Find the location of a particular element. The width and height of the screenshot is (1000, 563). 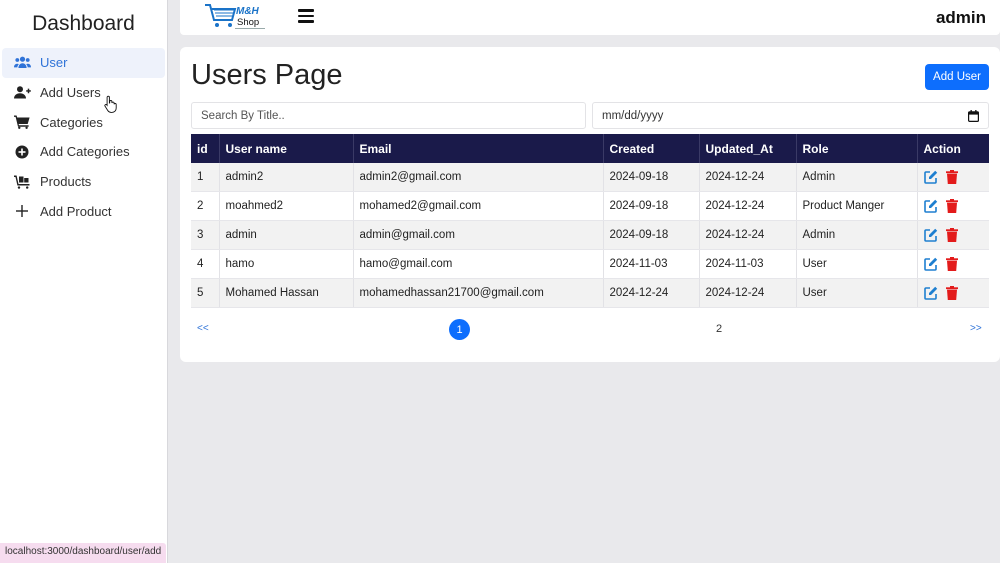

sidebar-item-label: Add Categories is located at coordinates (85, 152).